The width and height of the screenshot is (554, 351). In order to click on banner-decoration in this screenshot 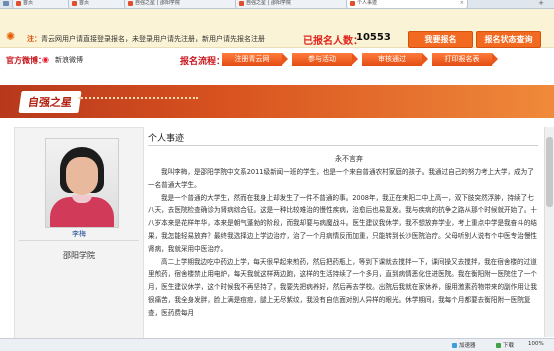, I will do `click(138, 99)`.